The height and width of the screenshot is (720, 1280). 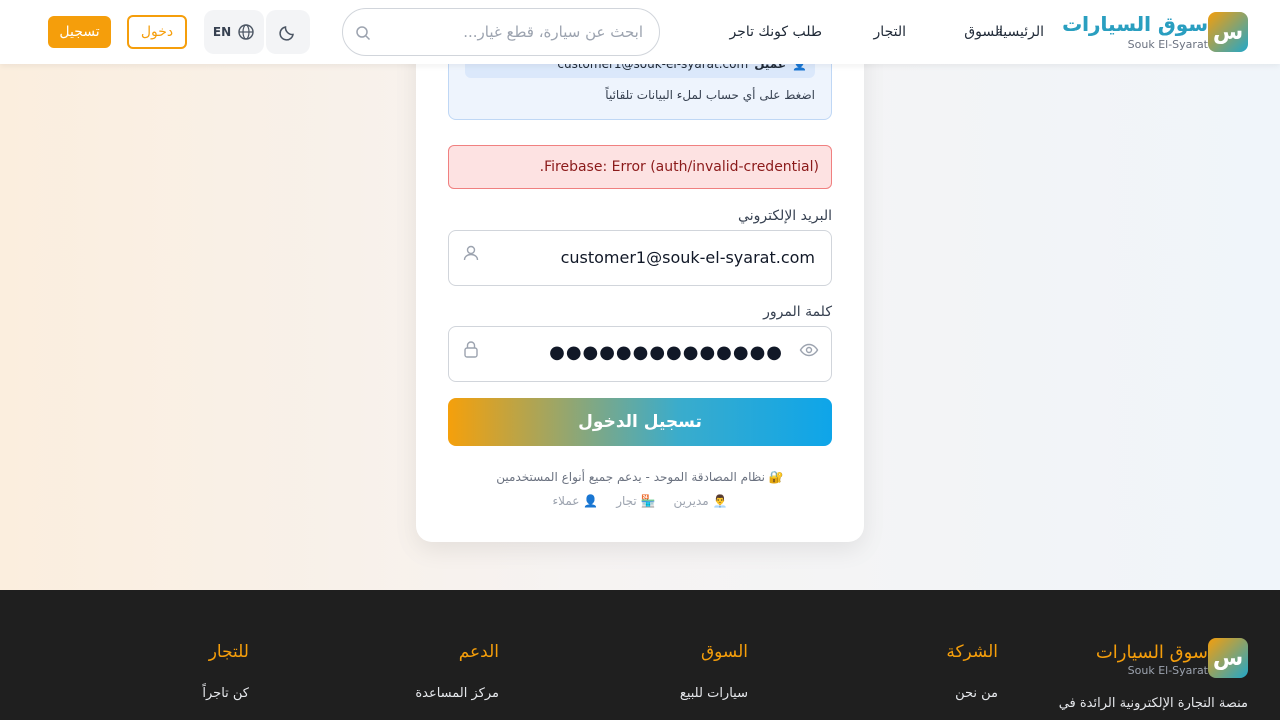 What do you see at coordinates (1020, 32) in the screenshot?
I see `nav-home: الرئيسية` at bounding box center [1020, 32].